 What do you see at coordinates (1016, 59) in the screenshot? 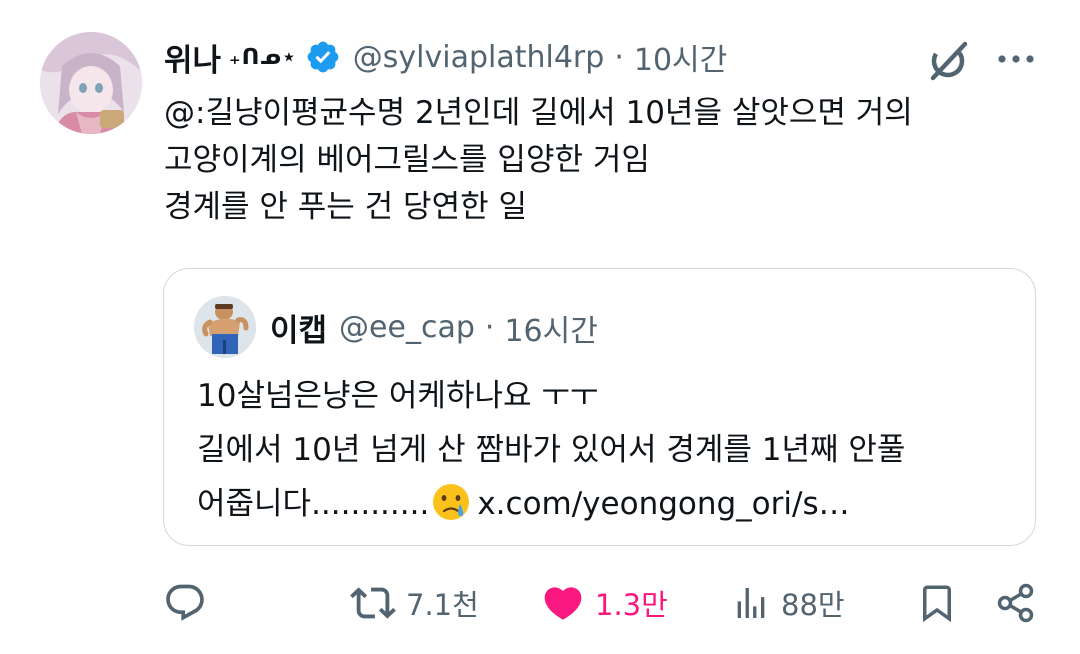
I see `more-dots-icon` at bounding box center [1016, 59].